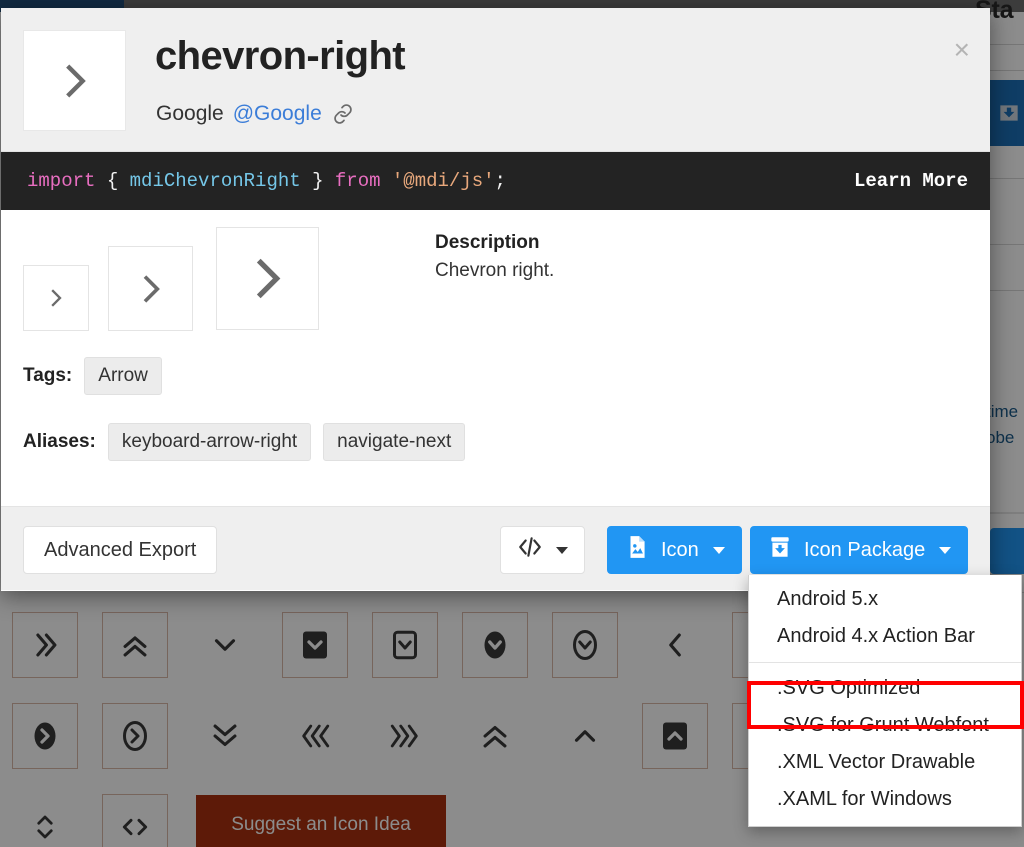  Describe the element at coordinates (280, 56) in the screenshot. I see `page-title: chevron-right` at that location.